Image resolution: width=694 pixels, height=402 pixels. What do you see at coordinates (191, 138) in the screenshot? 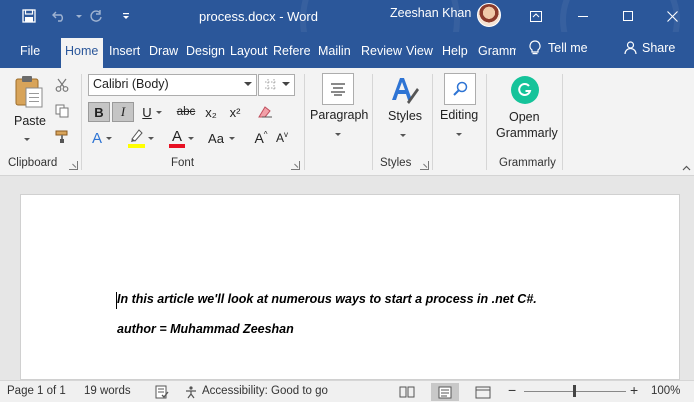
I see `font-color-dropdown-icon` at bounding box center [191, 138].